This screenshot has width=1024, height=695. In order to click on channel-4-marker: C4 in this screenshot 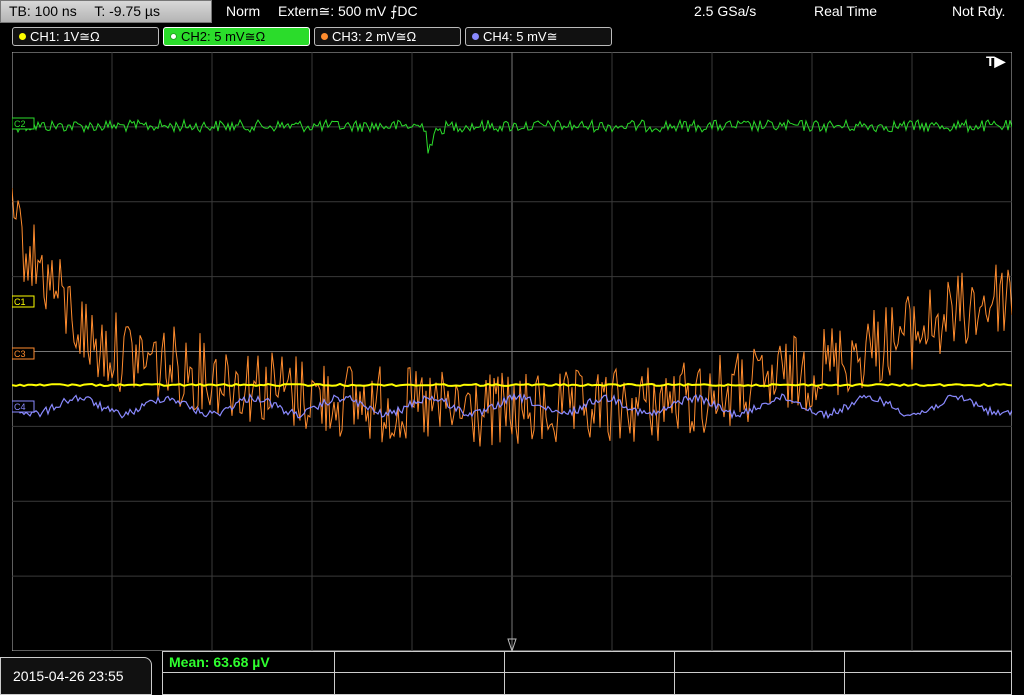, I will do `click(23, 406)`.